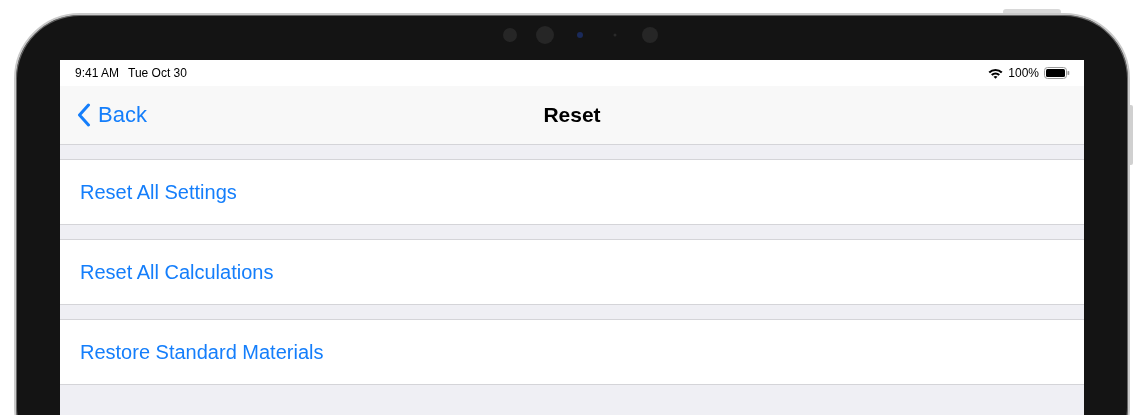 The image size is (1144, 415). What do you see at coordinates (97, 73) in the screenshot?
I see `status-time: 9:41 AM` at bounding box center [97, 73].